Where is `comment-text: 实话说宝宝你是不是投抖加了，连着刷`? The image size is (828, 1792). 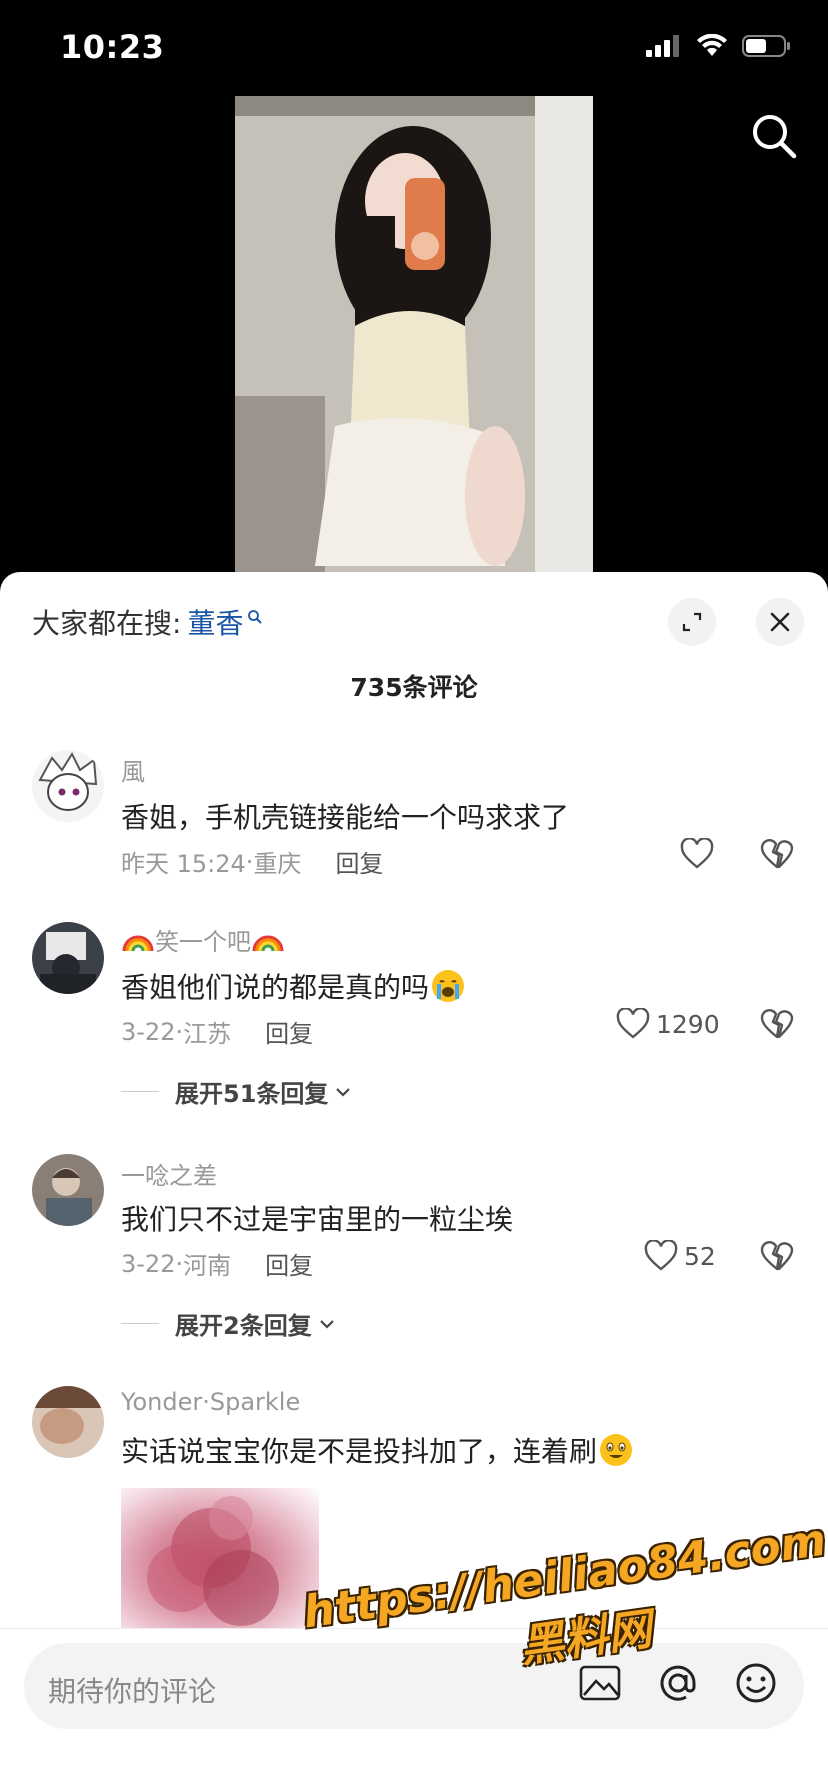
comment-text: 实话说宝宝你是不是投抖加了，连着刷 is located at coordinates (377, 1450).